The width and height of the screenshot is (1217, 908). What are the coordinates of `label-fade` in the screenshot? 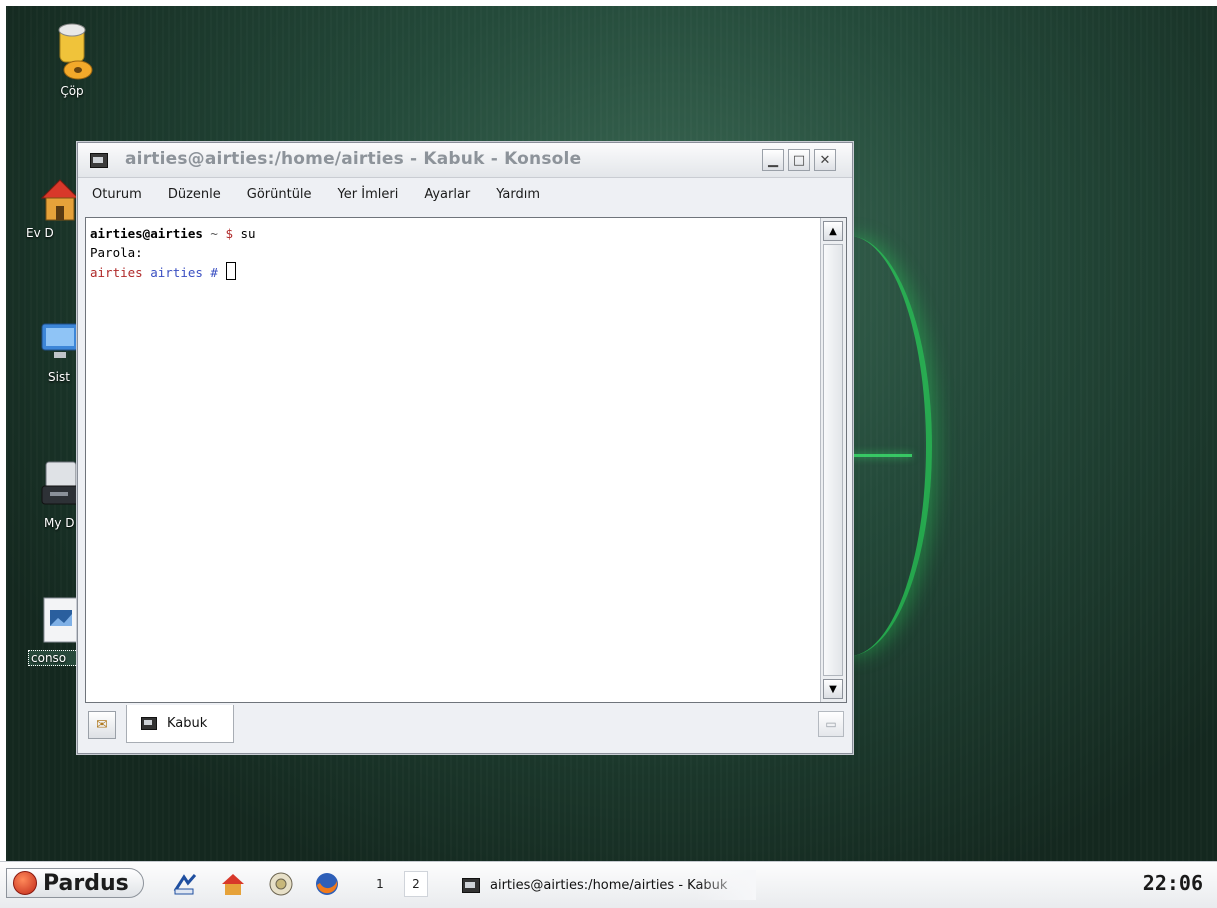 It's located at (726, 885).